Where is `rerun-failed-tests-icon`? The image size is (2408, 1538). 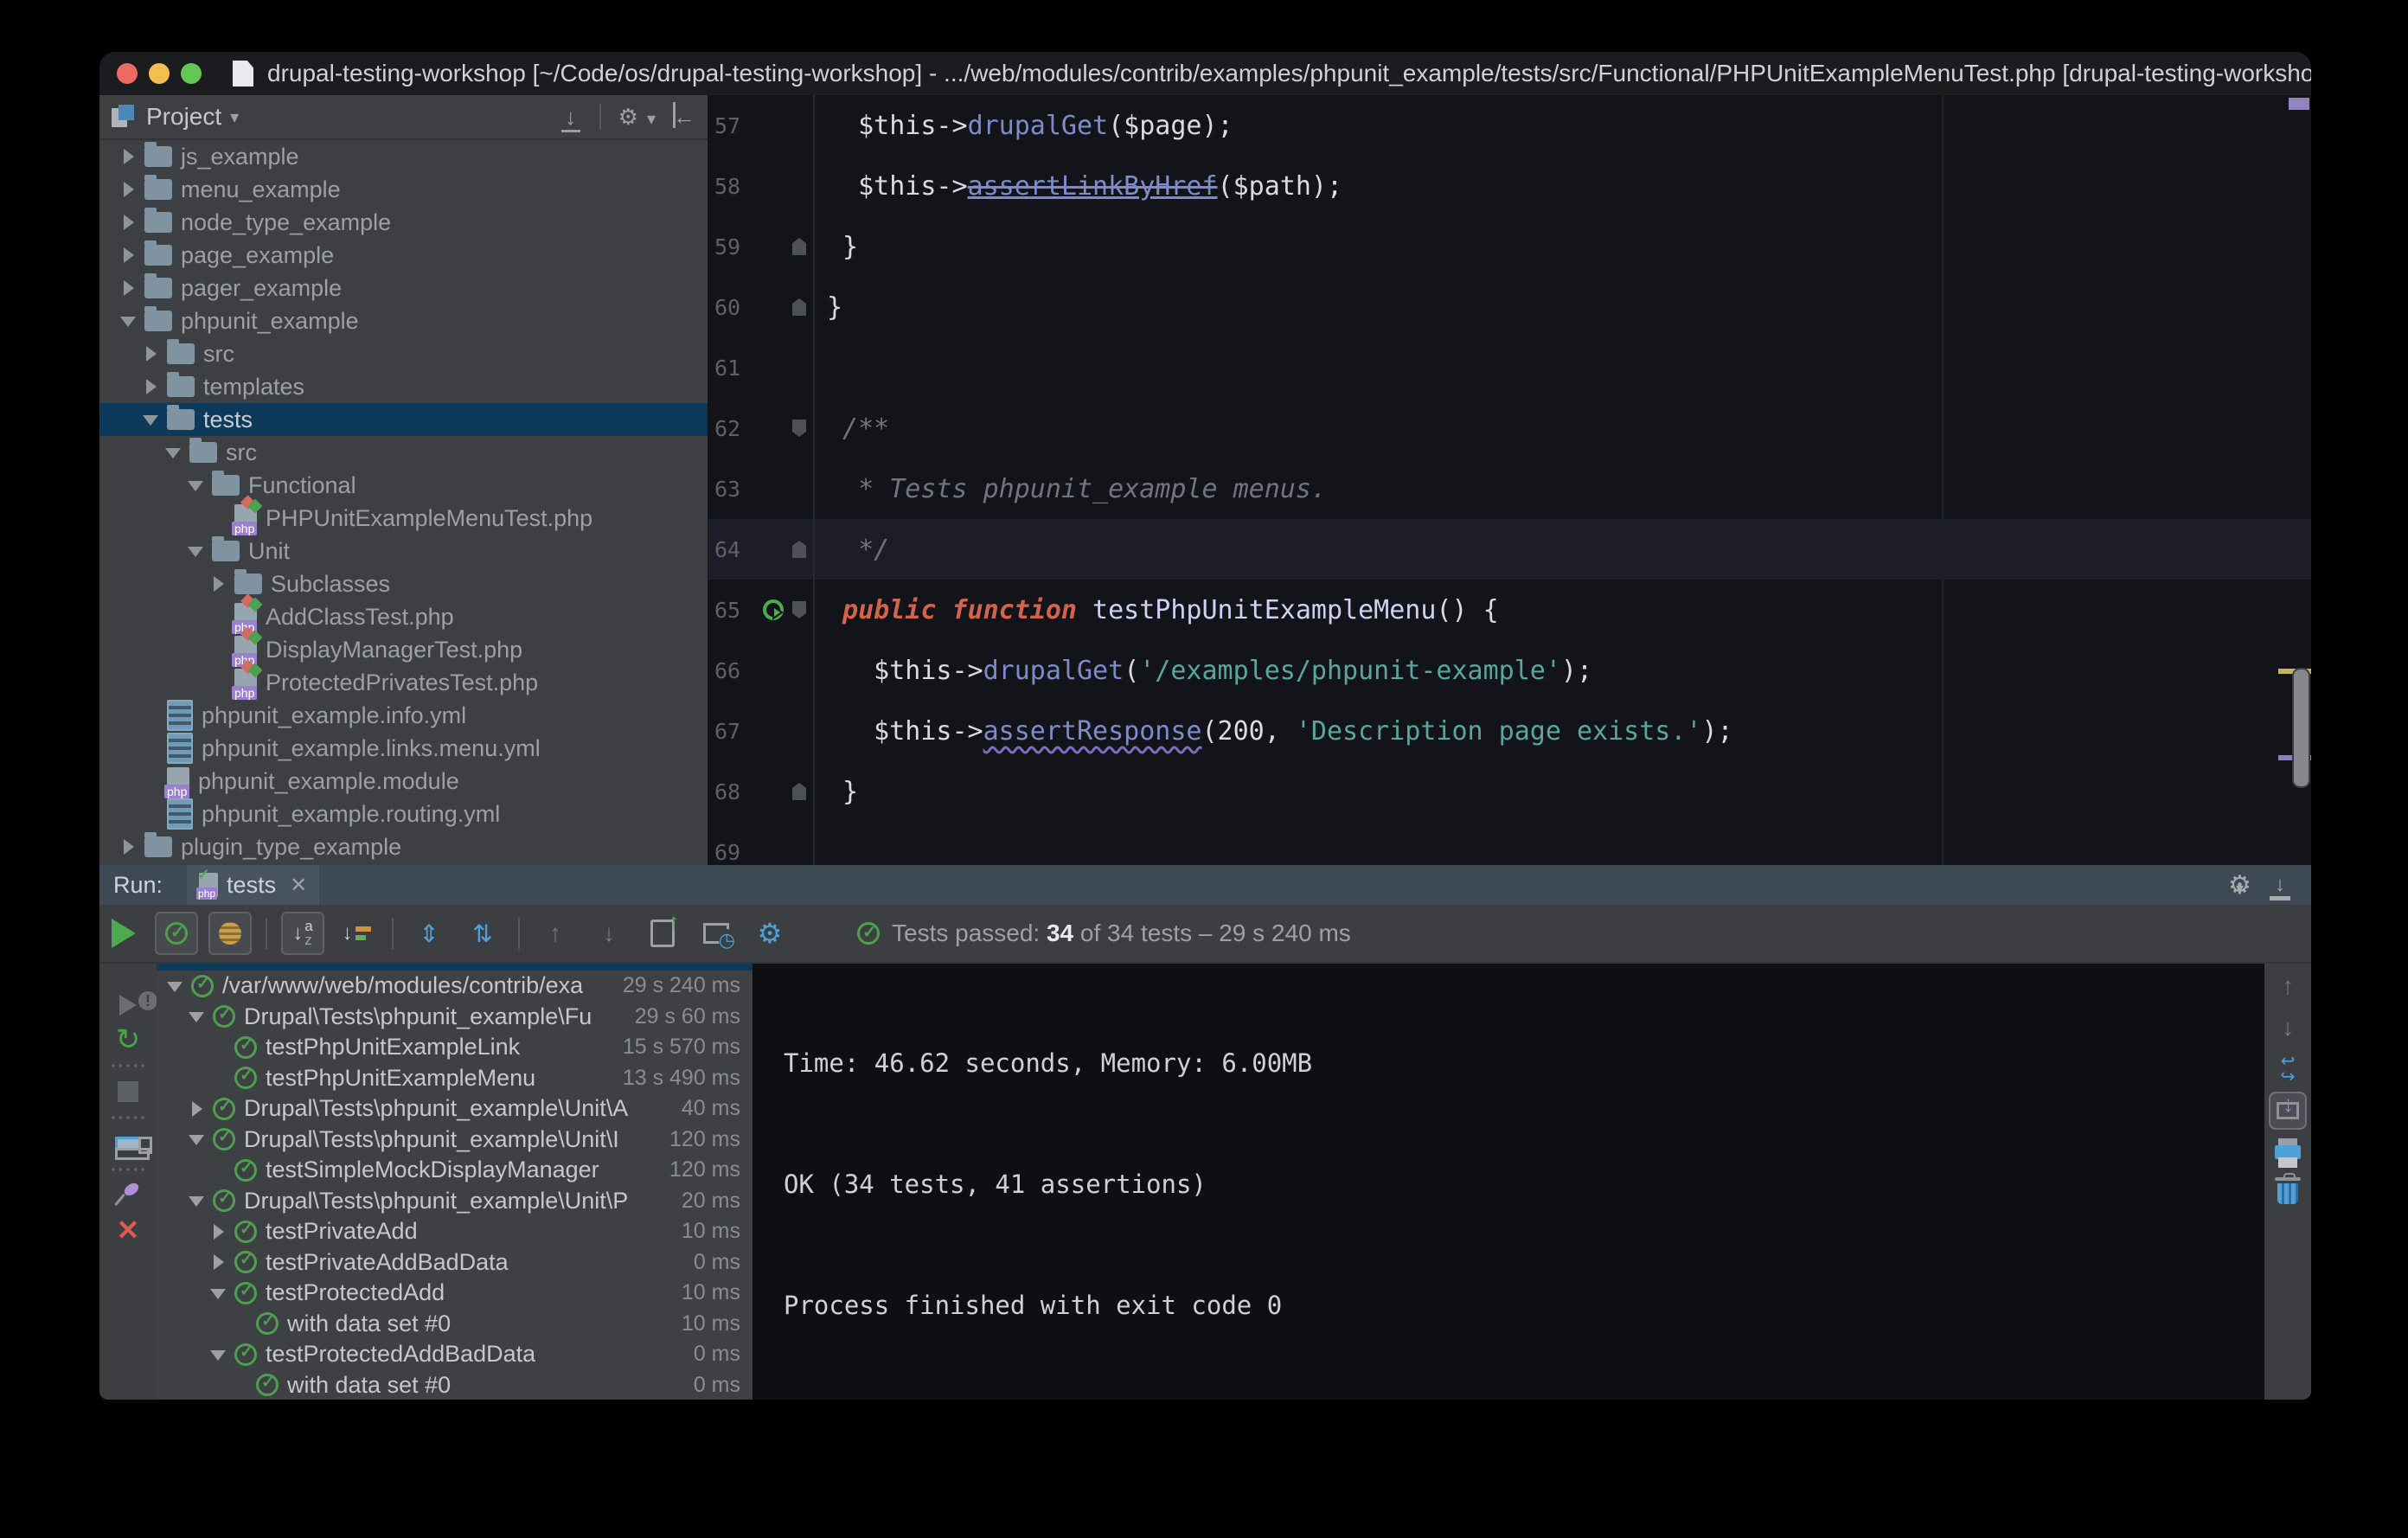 rerun-failed-tests-icon is located at coordinates (138, 1005).